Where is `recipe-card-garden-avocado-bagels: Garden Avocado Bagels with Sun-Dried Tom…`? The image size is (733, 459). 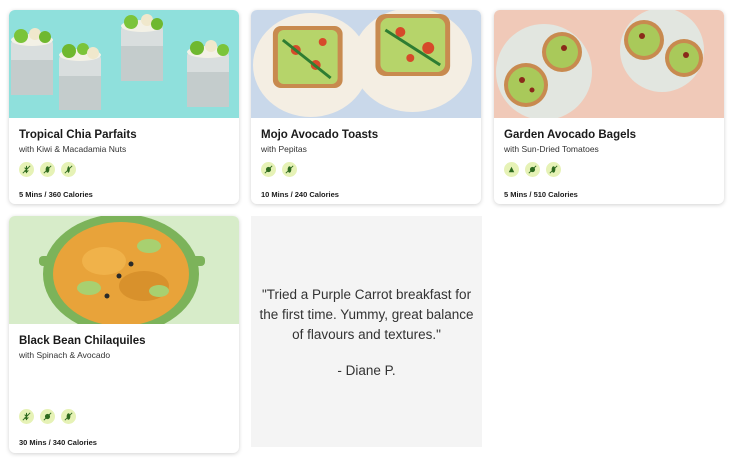 recipe-card-garden-avocado-bagels: Garden Avocado Bagels with Sun-Dried Tom… is located at coordinates (609, 107).